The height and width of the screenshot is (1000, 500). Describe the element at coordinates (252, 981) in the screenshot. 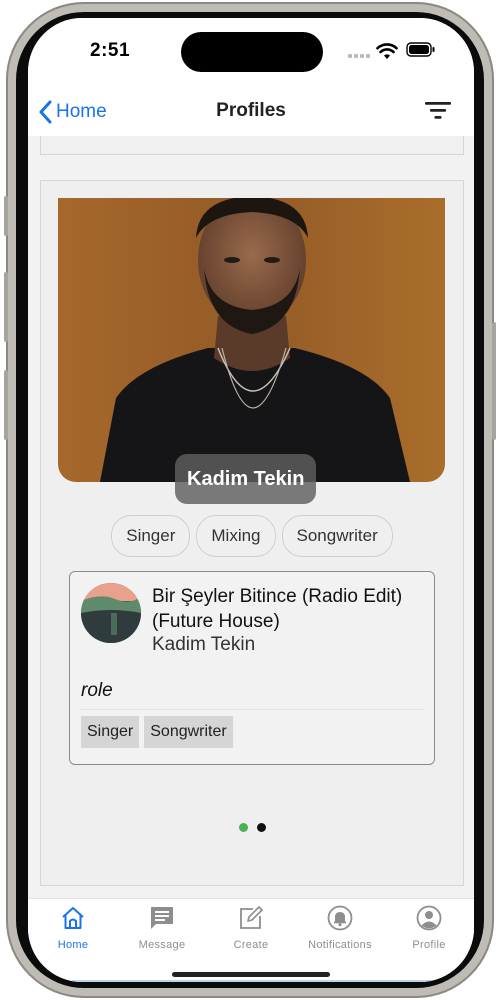

I see `tab-bar-accent` at that location.